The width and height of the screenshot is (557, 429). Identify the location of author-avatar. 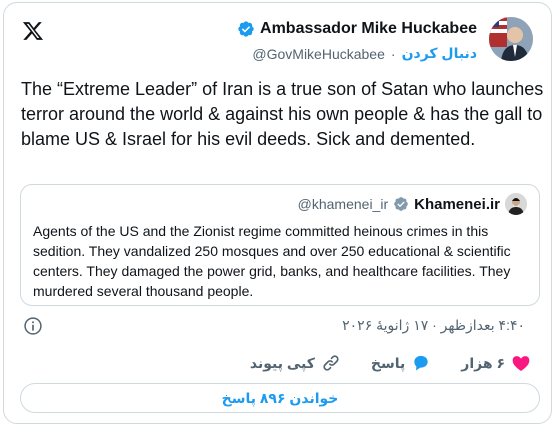
(511, 39).